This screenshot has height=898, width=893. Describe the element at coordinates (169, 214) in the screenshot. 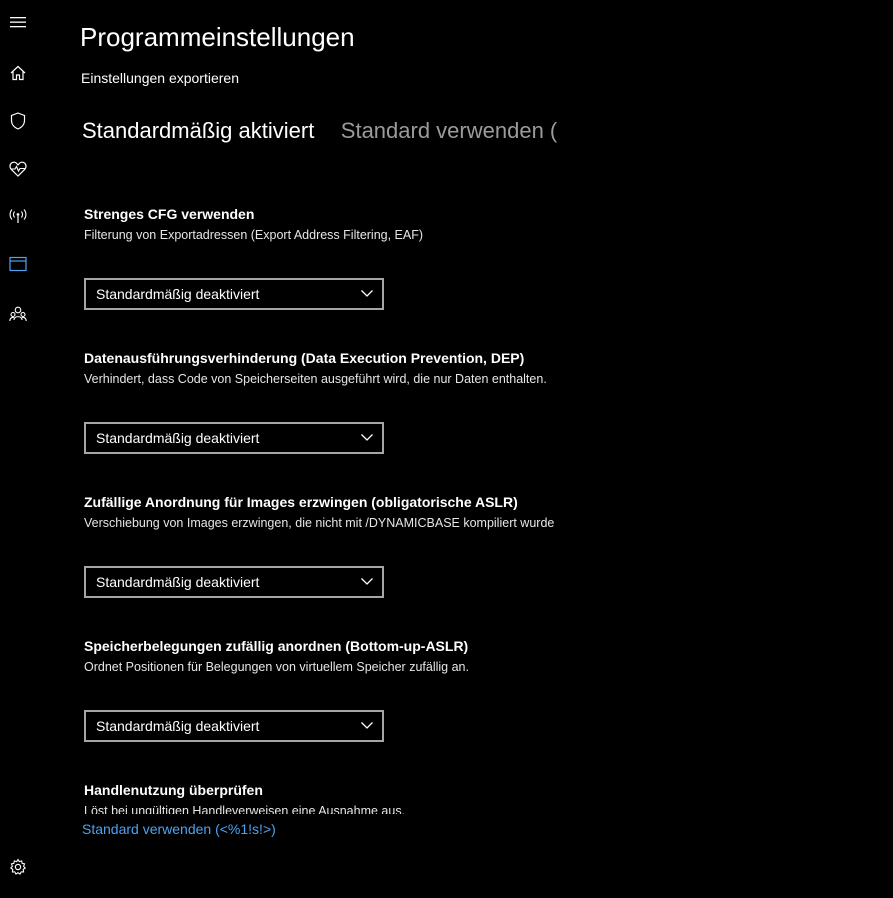

I see `setting-title: Strenges CFG verwenden` at that location.